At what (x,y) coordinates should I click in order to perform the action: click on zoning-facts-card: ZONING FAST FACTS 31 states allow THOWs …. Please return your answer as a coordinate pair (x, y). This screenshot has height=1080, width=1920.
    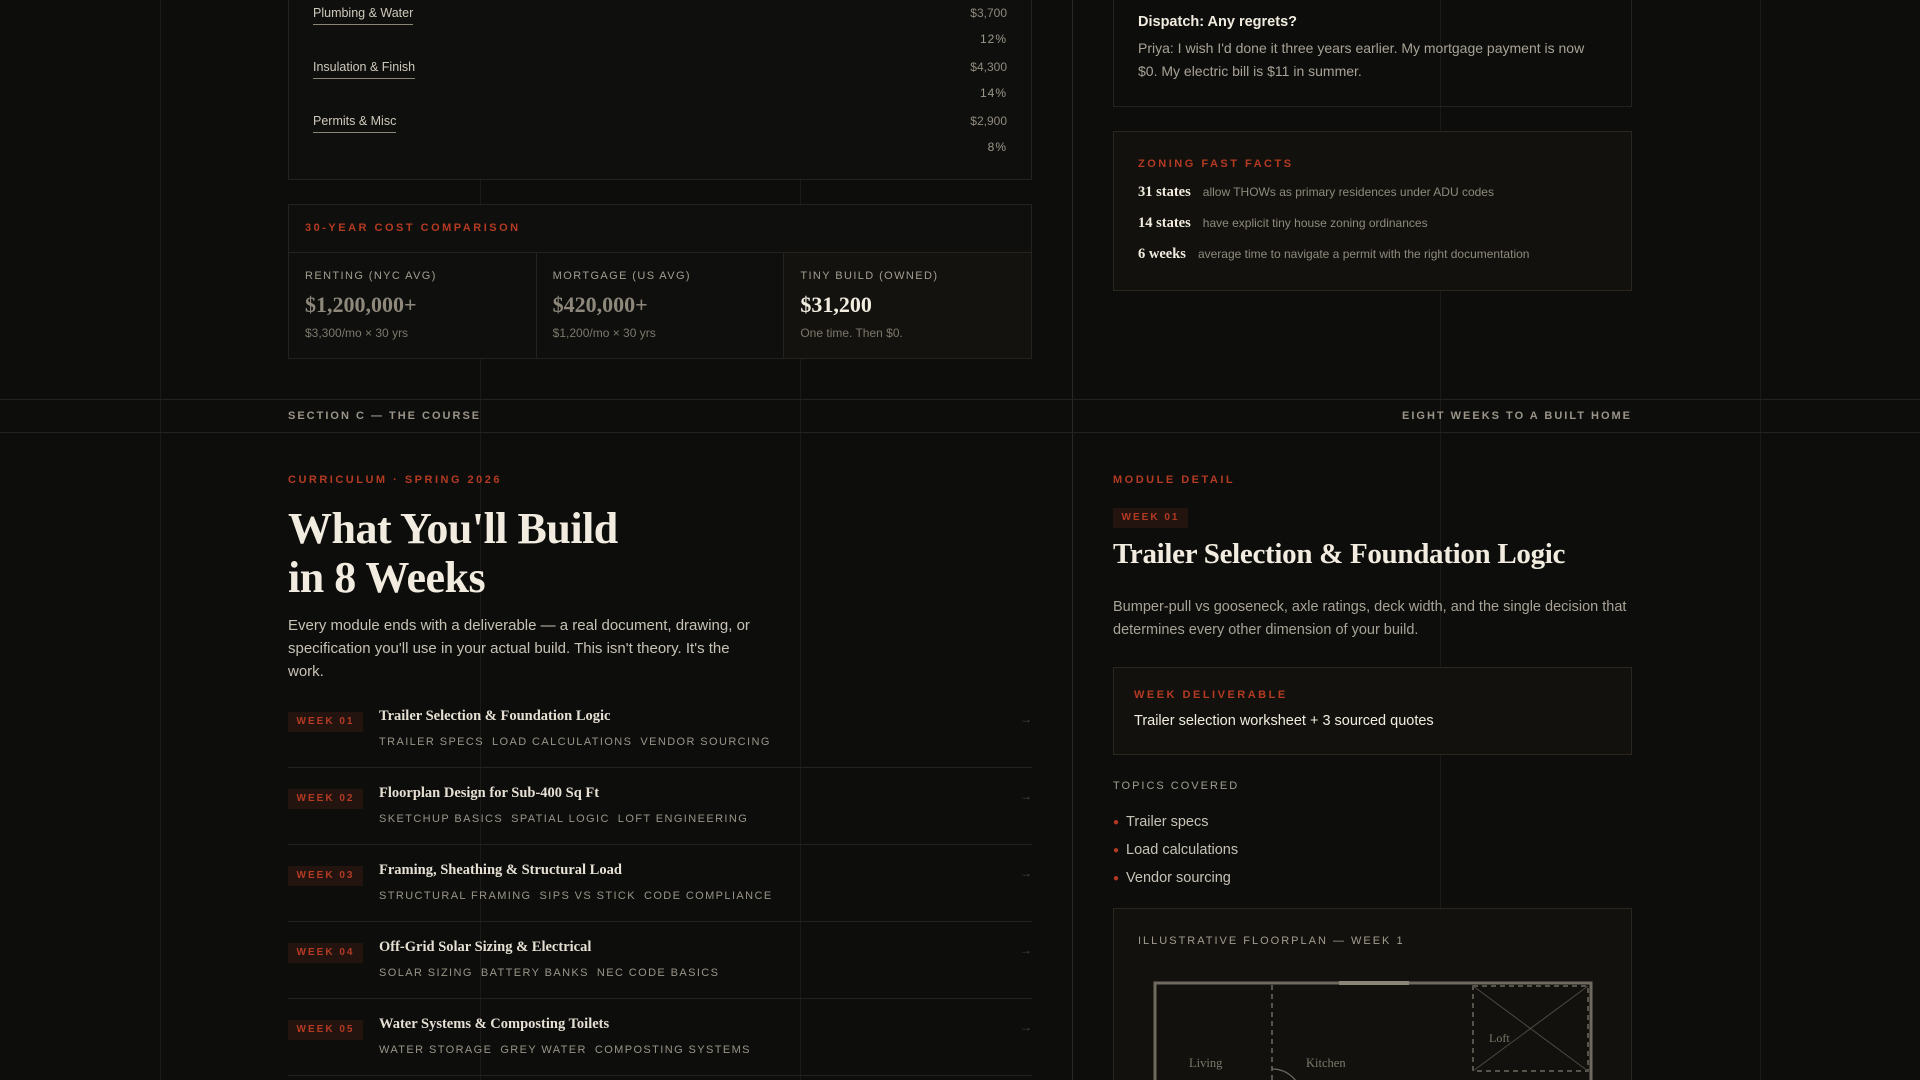
    Looking at the image, I should click on (1372, 211).